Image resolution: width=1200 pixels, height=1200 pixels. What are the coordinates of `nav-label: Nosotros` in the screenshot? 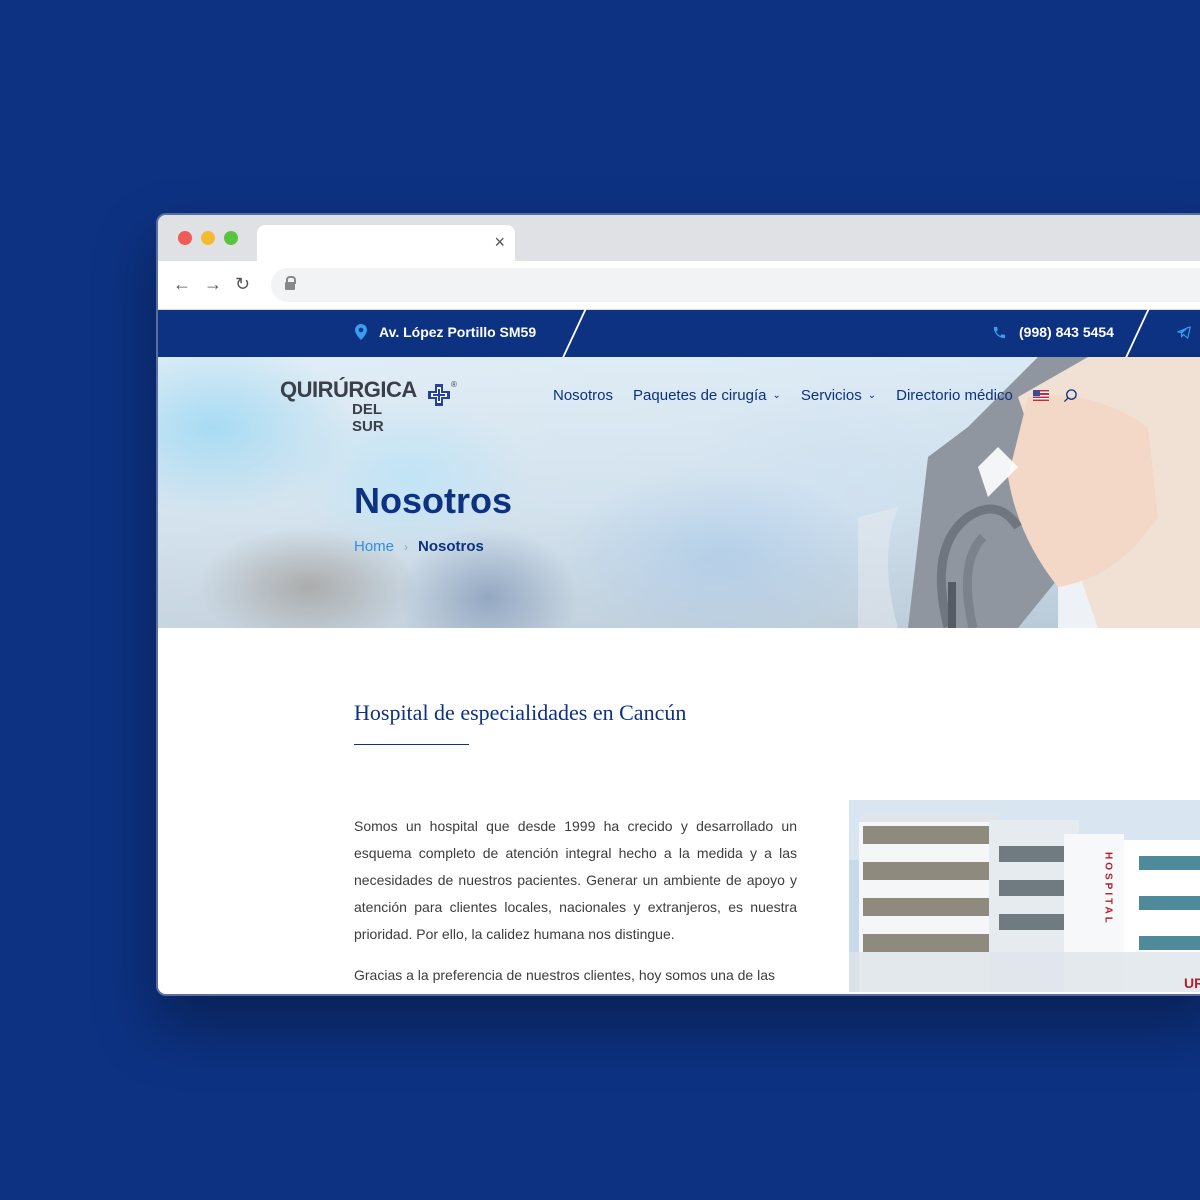 It's located at (583, 395).